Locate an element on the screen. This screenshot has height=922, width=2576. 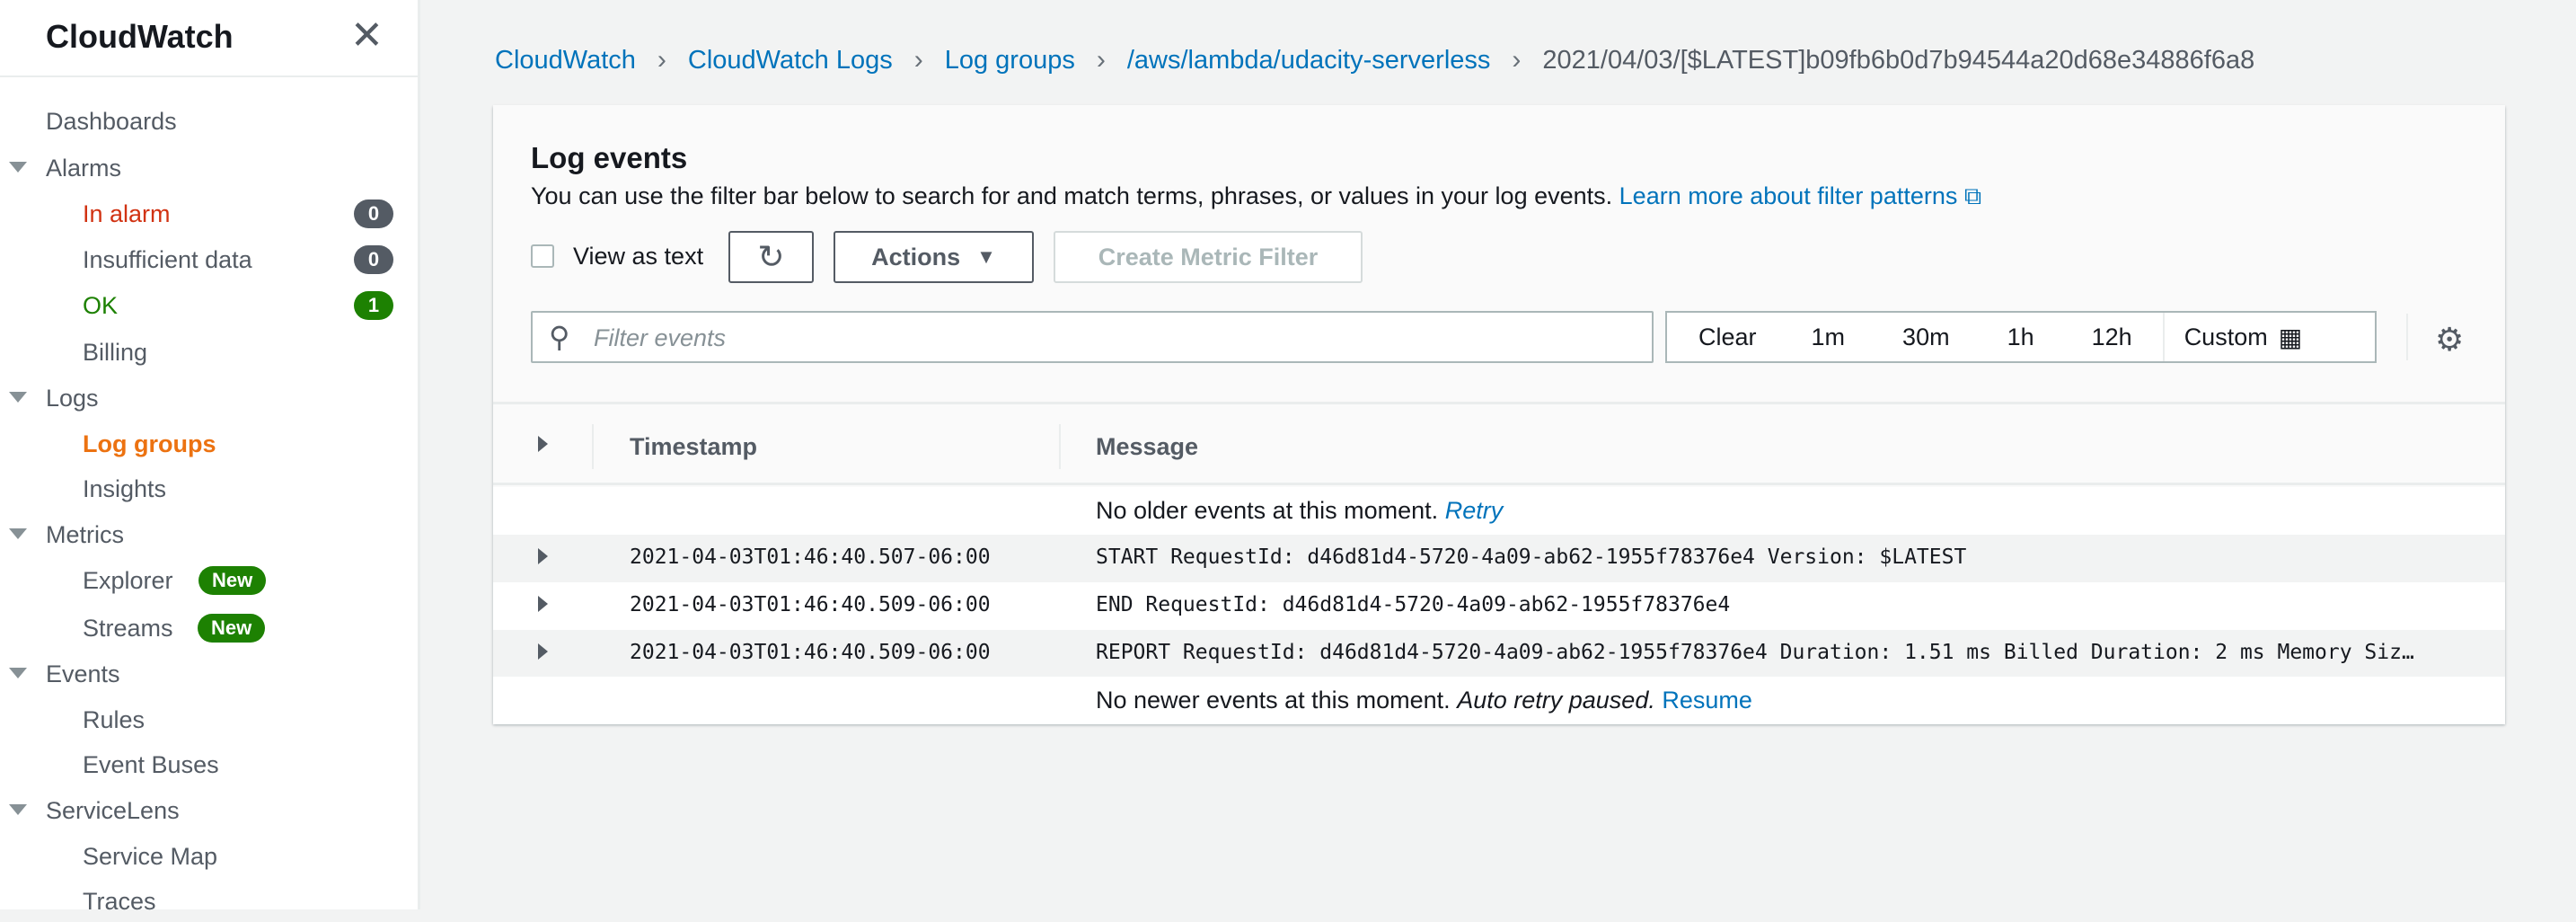
no-older-text: No older events at this moment. Retry is located at coordinates (1299, 511).